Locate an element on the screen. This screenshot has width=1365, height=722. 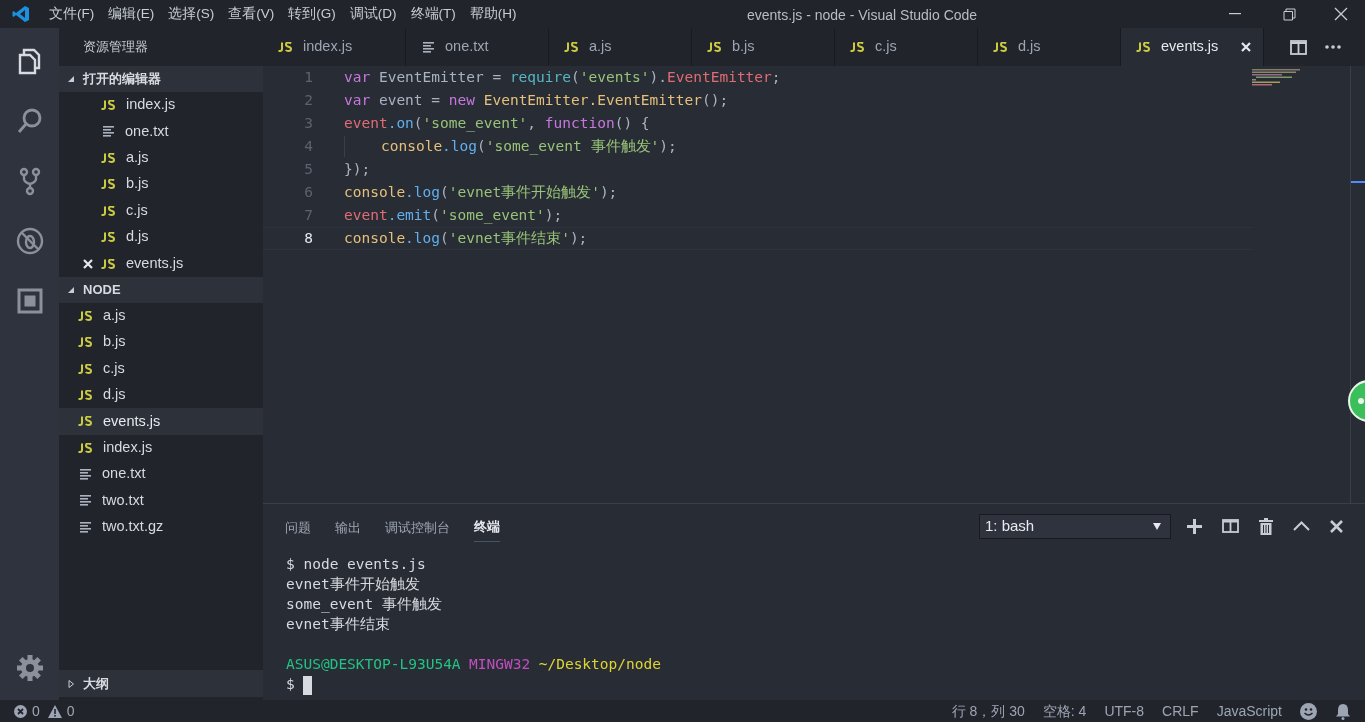
section-header: NODE is located at coordinates (161, 289).